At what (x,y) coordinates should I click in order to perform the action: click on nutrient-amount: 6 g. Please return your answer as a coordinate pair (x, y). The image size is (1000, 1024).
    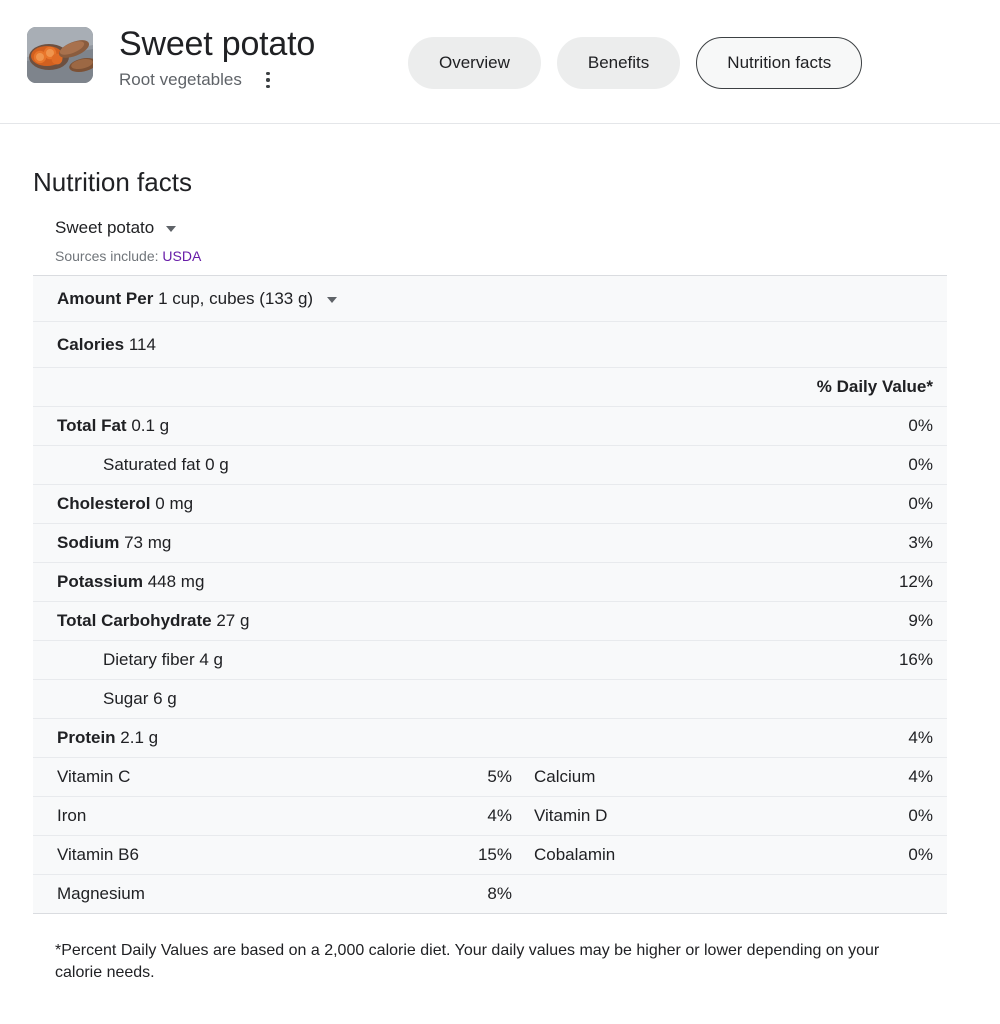
    Looking at the image, I should click on (165, 698).